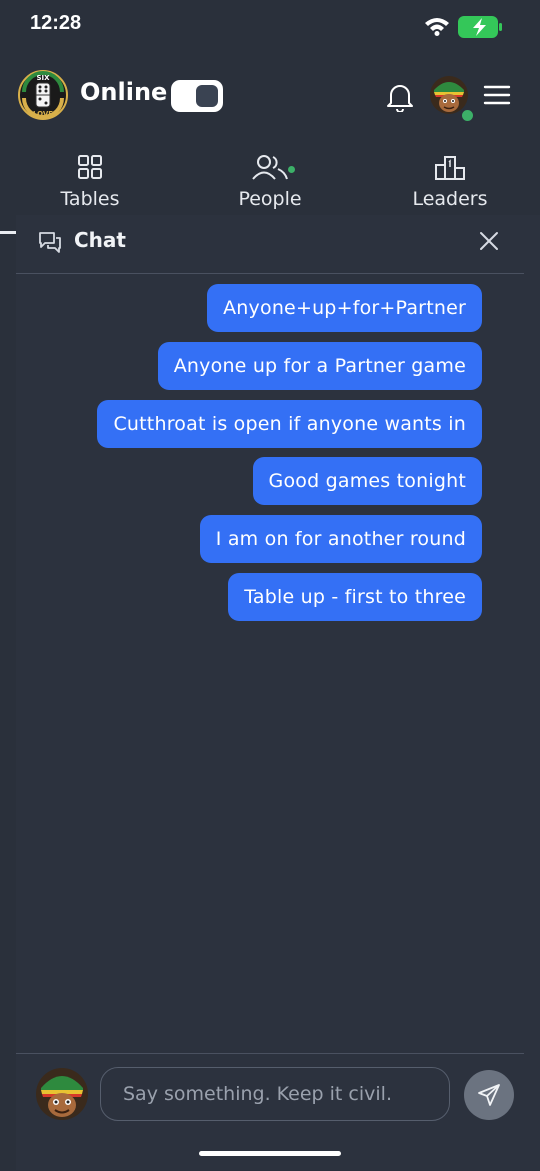 This screenshot has height=1171, width=540. I want to click on leaderboard-icon, so click(450, 168).